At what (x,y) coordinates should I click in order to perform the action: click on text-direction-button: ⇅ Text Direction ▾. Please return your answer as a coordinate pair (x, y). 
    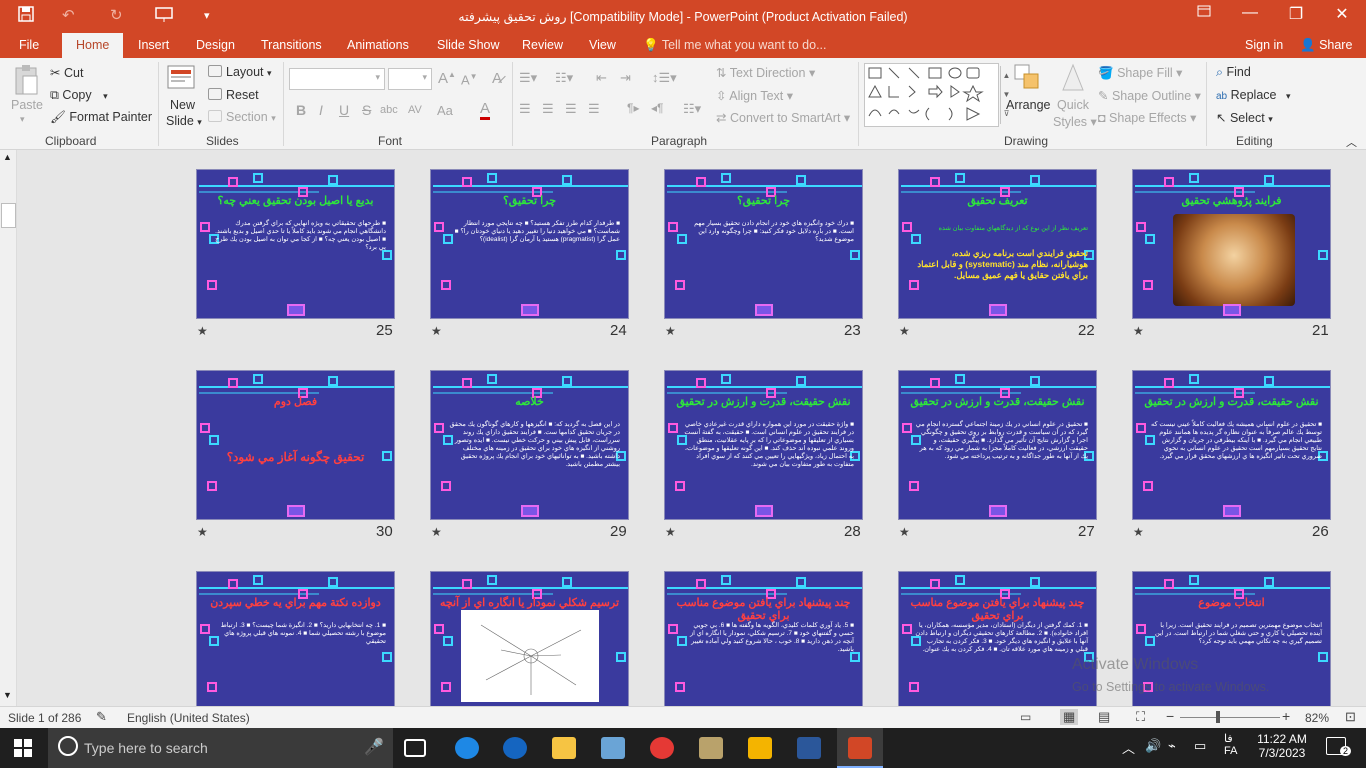
    Looking at the image, I should click on (765, 72).